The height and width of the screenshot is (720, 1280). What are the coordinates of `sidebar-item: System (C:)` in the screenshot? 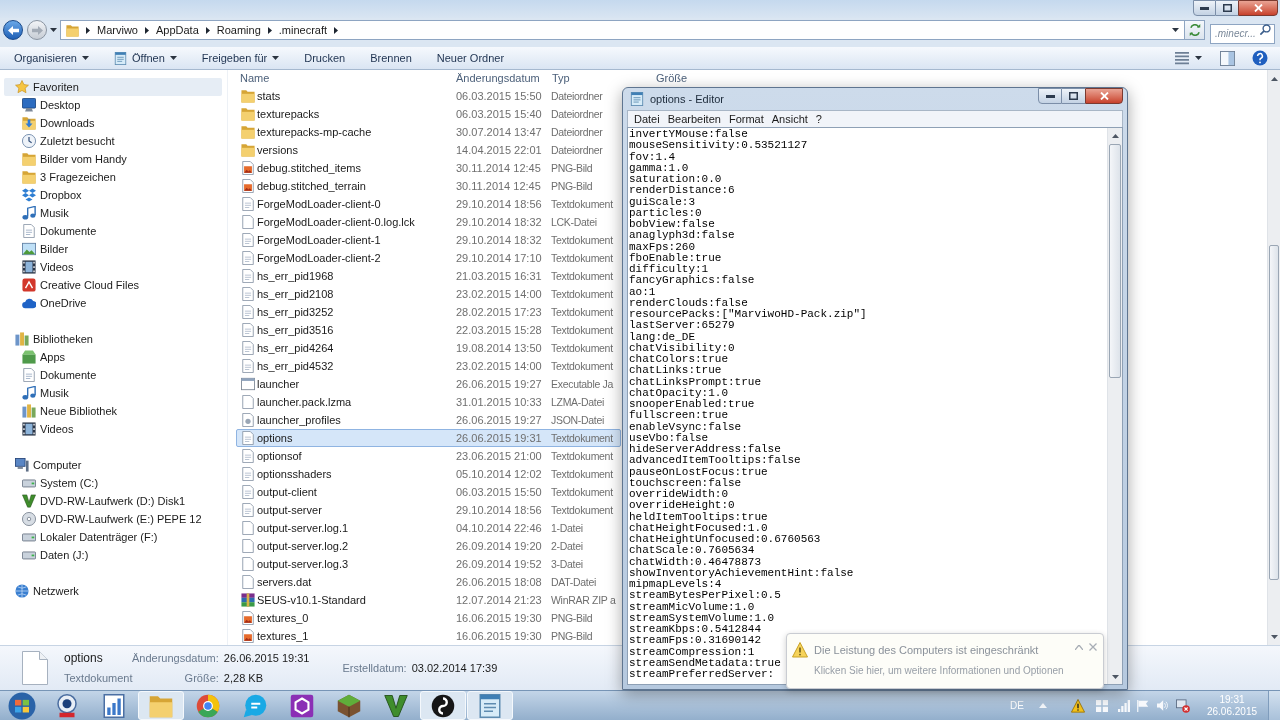 It's located at (60, 483).